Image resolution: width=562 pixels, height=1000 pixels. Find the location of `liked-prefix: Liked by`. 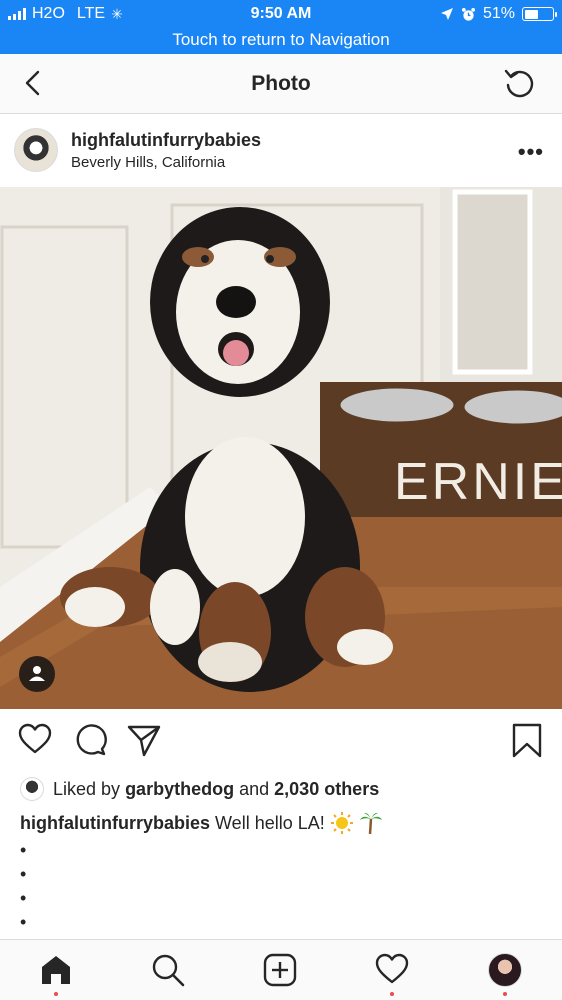

liked-prefix: Liked by is located at coordinates (87, 788).